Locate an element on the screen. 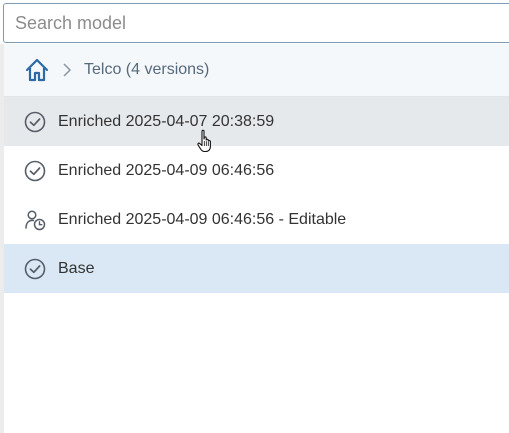  version-item-enriched-editable: Enriched 2025-04-09 06:46:56 - Editable is located at coordinates (256, 219).